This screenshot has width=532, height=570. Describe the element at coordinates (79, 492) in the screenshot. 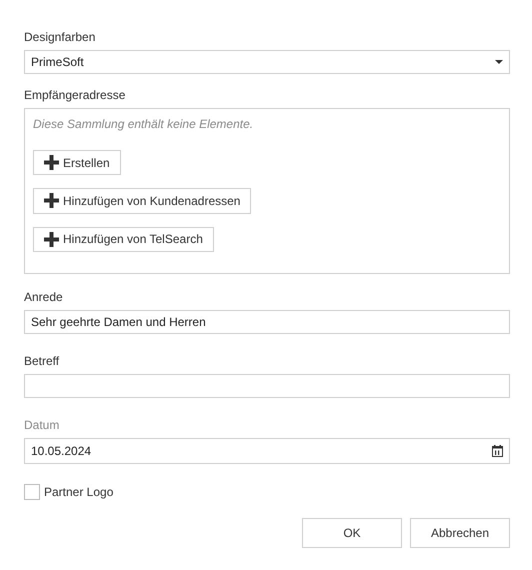

I see `checkbox-label: Partner Logo` at that location.